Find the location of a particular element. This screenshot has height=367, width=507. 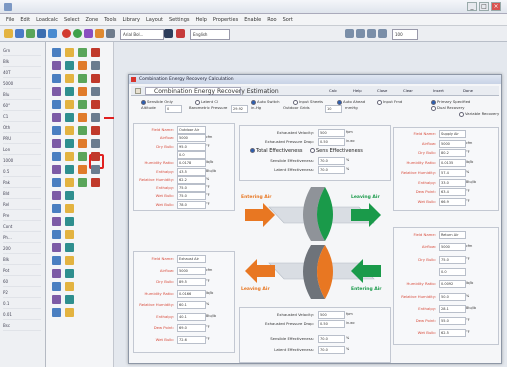

pan-icon is located at coordinates (382, 33).